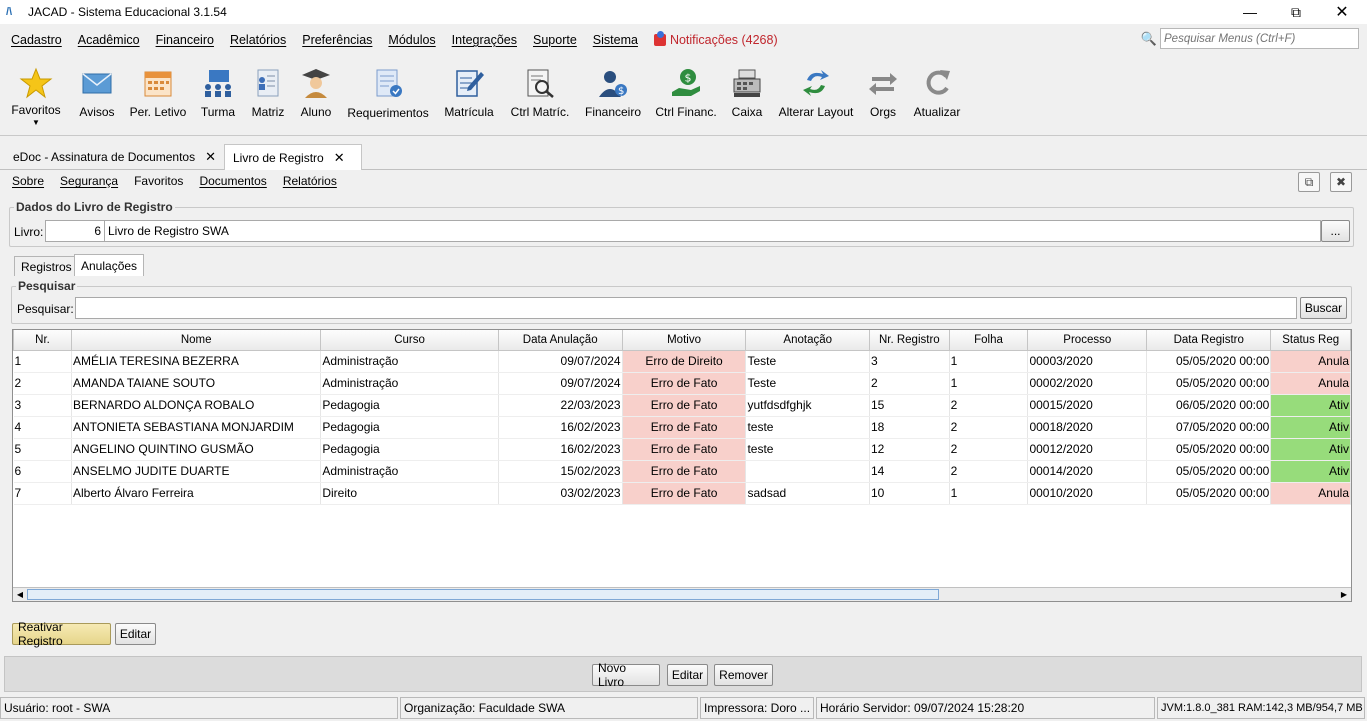 This screenshot has height=721, width=1367. I want to click on menu-financeiro: Financeiro, so click(185, 40).